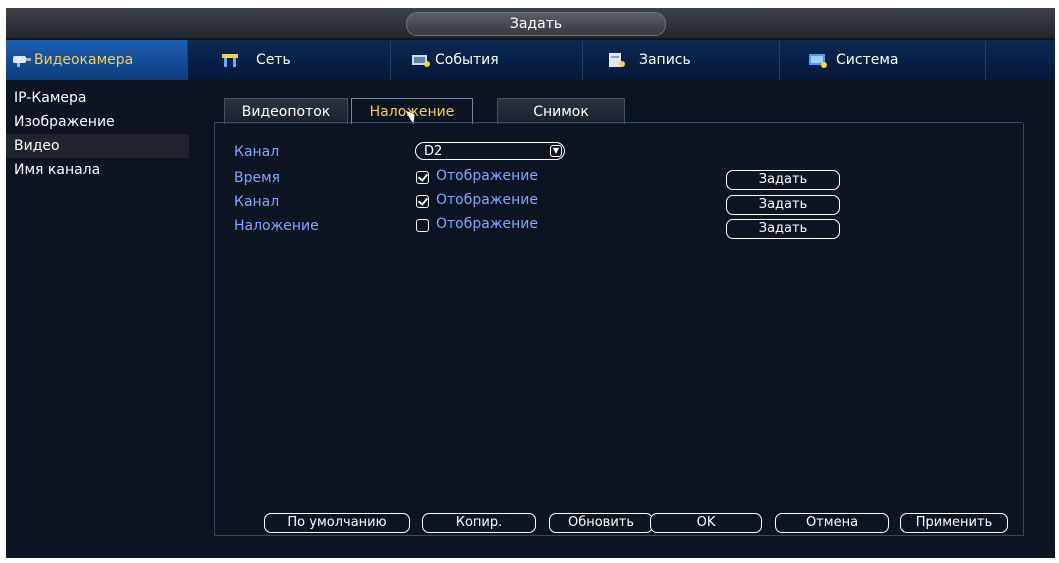 The image size is (1059, 563). What do you see at coordinates (257, 202) in the screenshot?
I see `channel-title-label: Канал` at bounding box center [257, 202].